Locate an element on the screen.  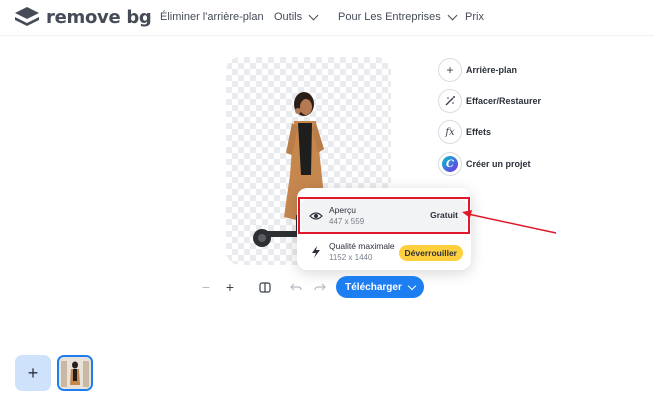
tool-background-label: Arrière-plan is located at coordinates (492, 70).